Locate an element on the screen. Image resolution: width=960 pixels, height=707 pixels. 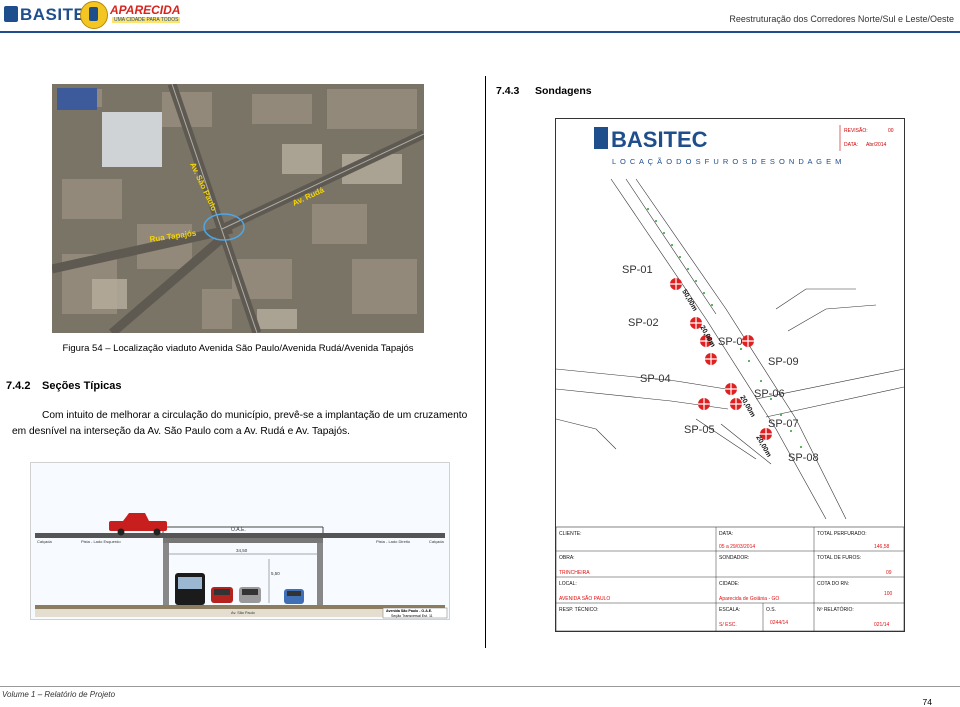
aparecida-logo: APARECIDA UMA CIDADE PARA TODOS is located at coordinates (135, 15).